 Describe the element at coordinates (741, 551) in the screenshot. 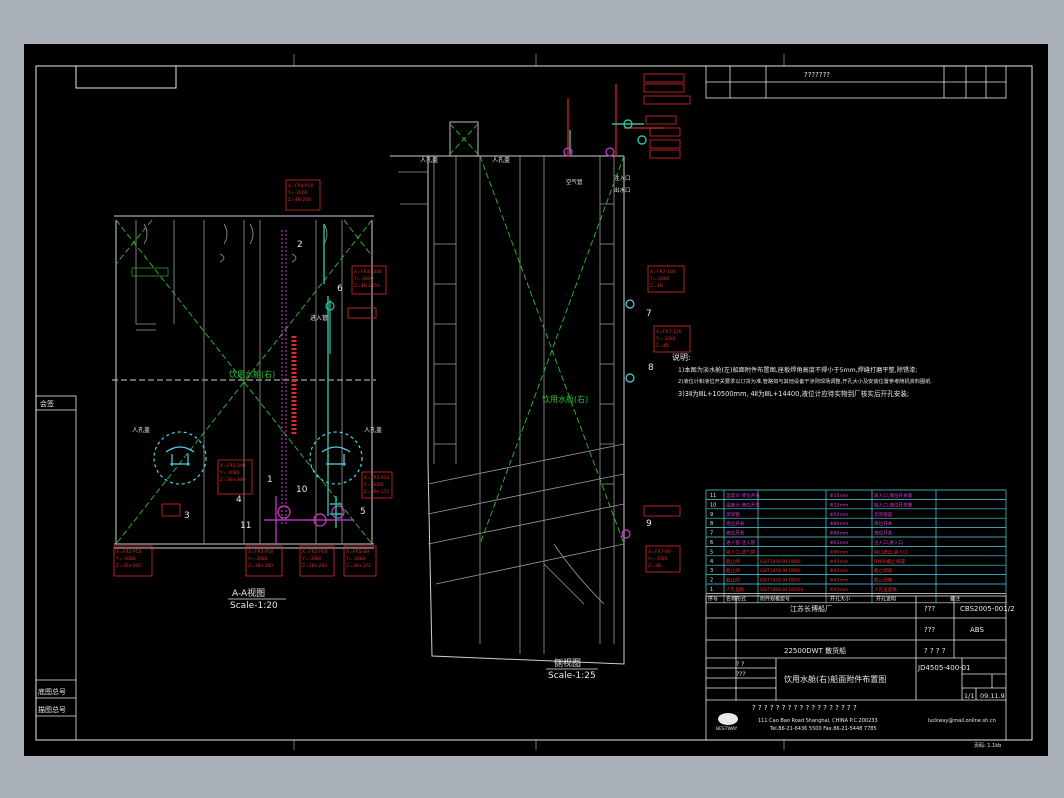

I see `parts-row-name: 吸入口-透气管` at that location.